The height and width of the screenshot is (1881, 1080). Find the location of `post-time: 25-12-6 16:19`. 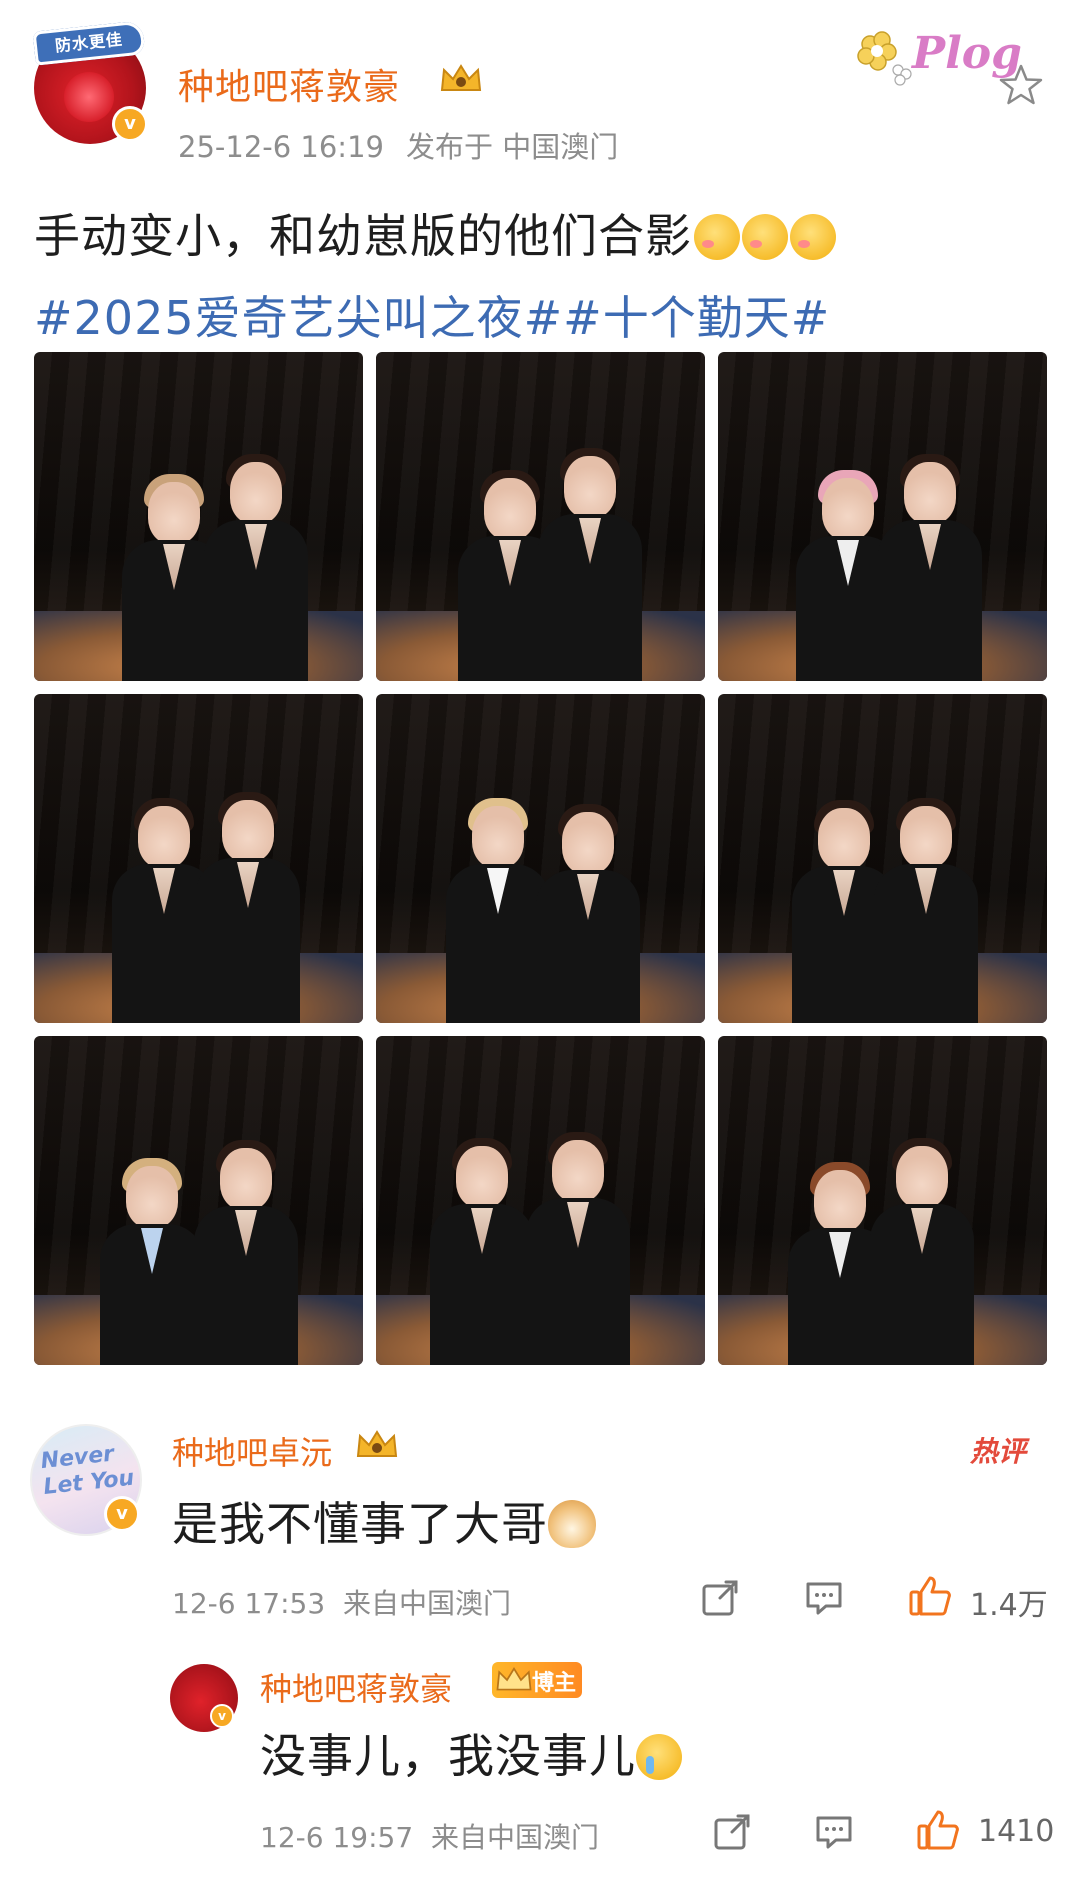

post-time: 25-12-6 16:19 is located at coordinates (281, 147).